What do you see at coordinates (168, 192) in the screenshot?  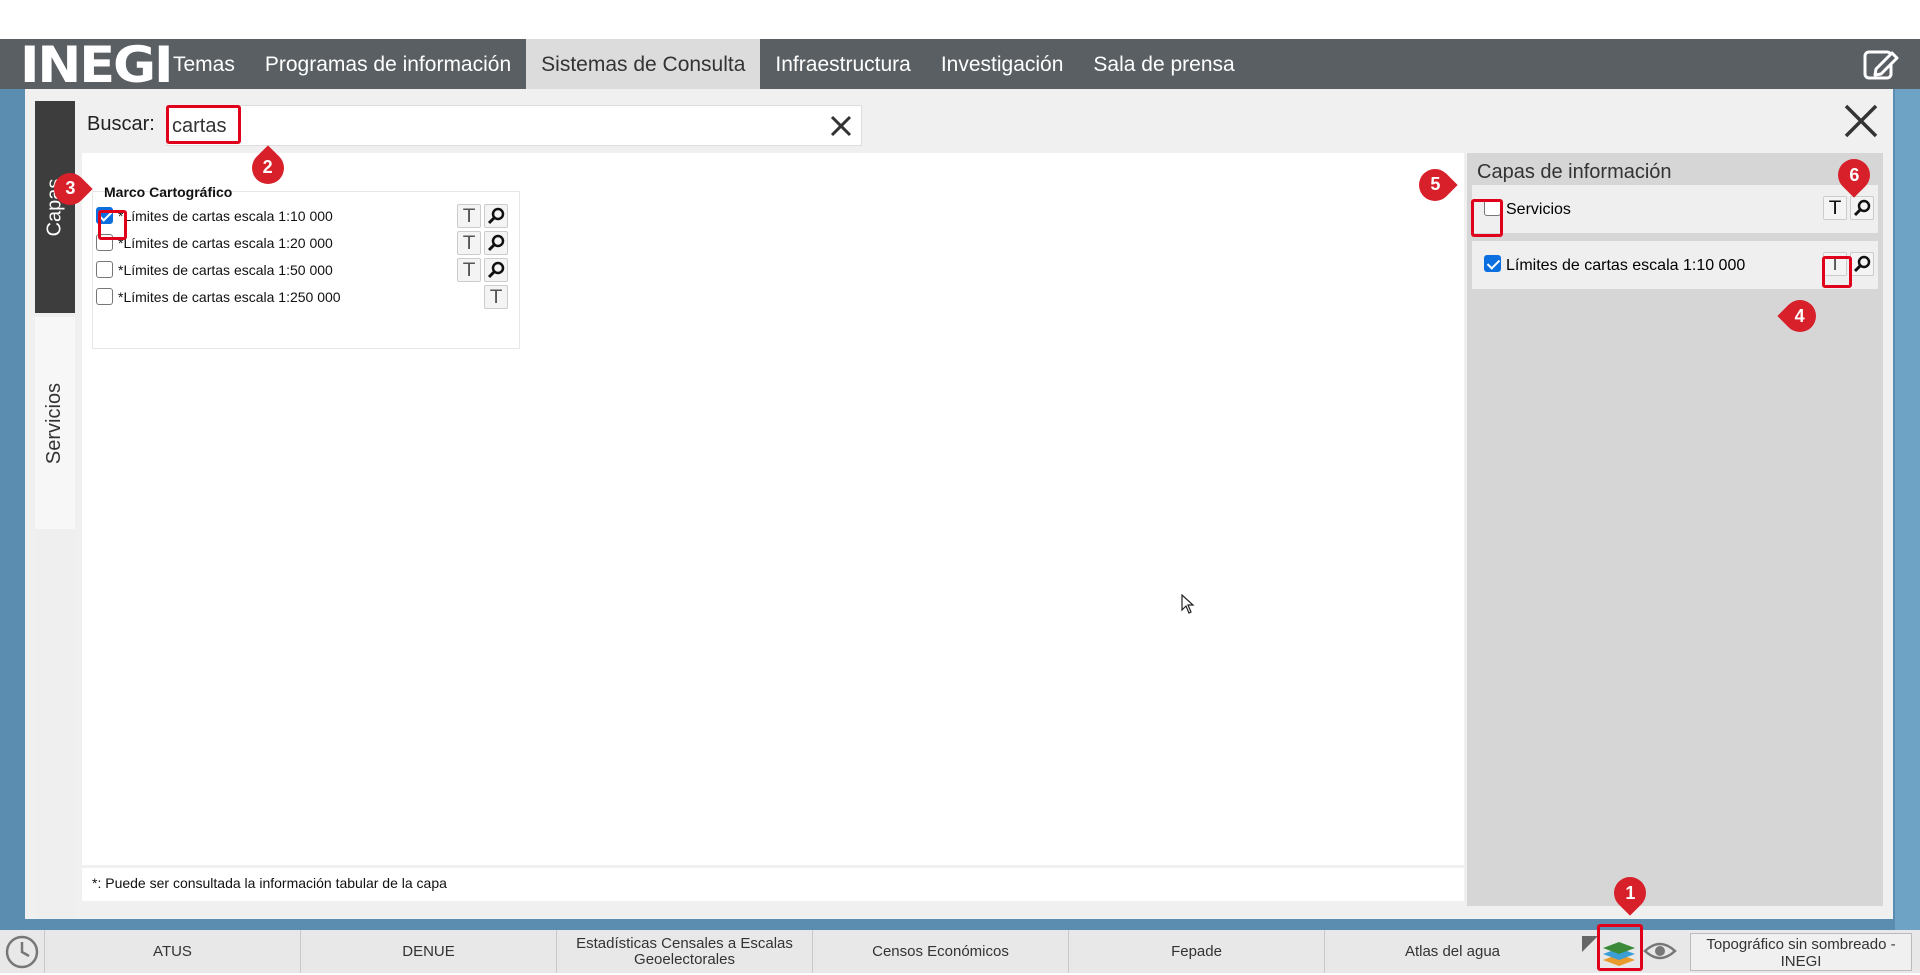 I see `group-title: Marco Cartográfico` at bounding box center [168, 192].